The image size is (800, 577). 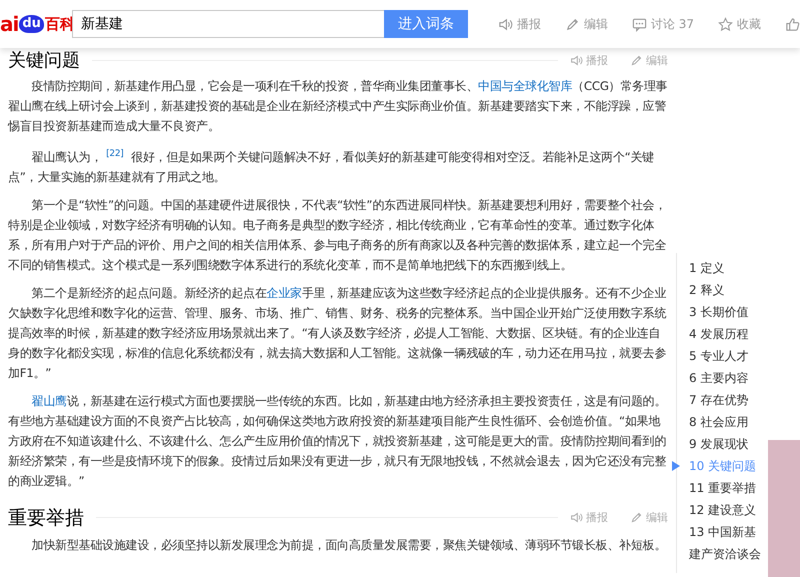 What do you see at coordinates (59, 24) in the screenshot?
I see `logo-text: 百科` at bounding box center [59, 24].